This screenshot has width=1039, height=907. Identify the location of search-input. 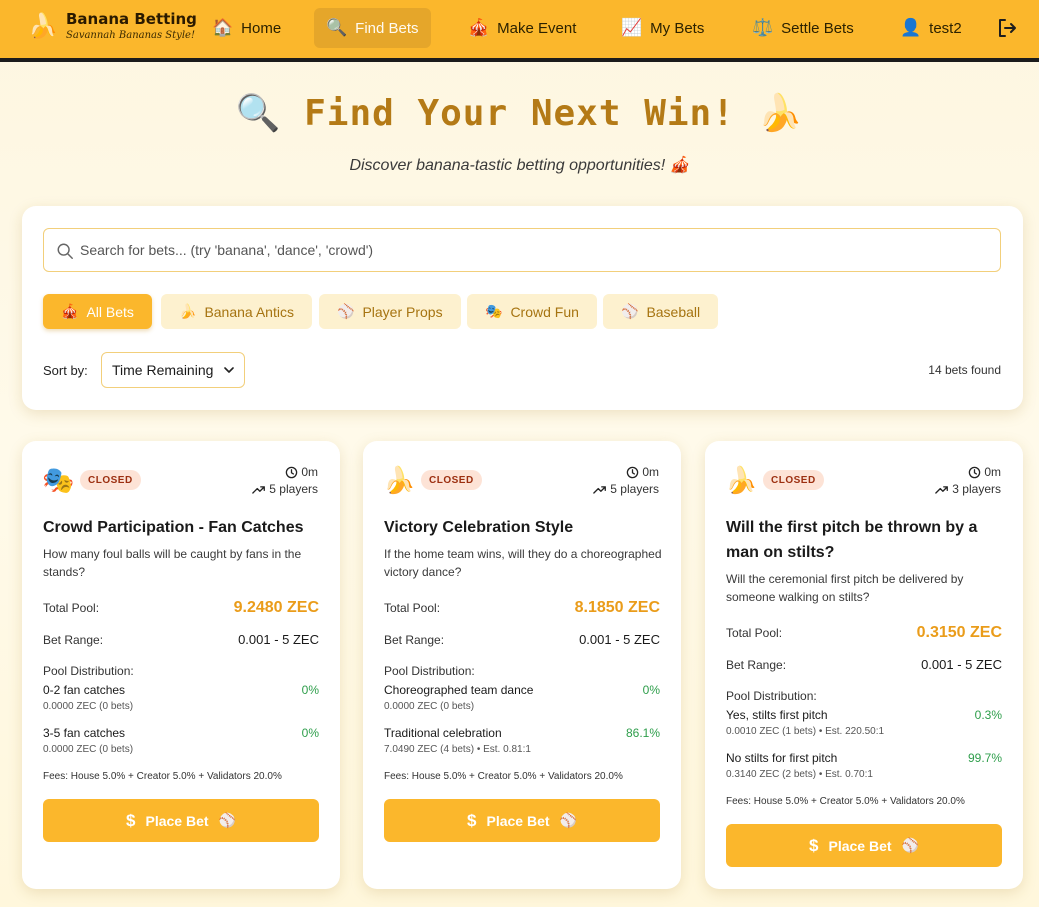
(535, 249).